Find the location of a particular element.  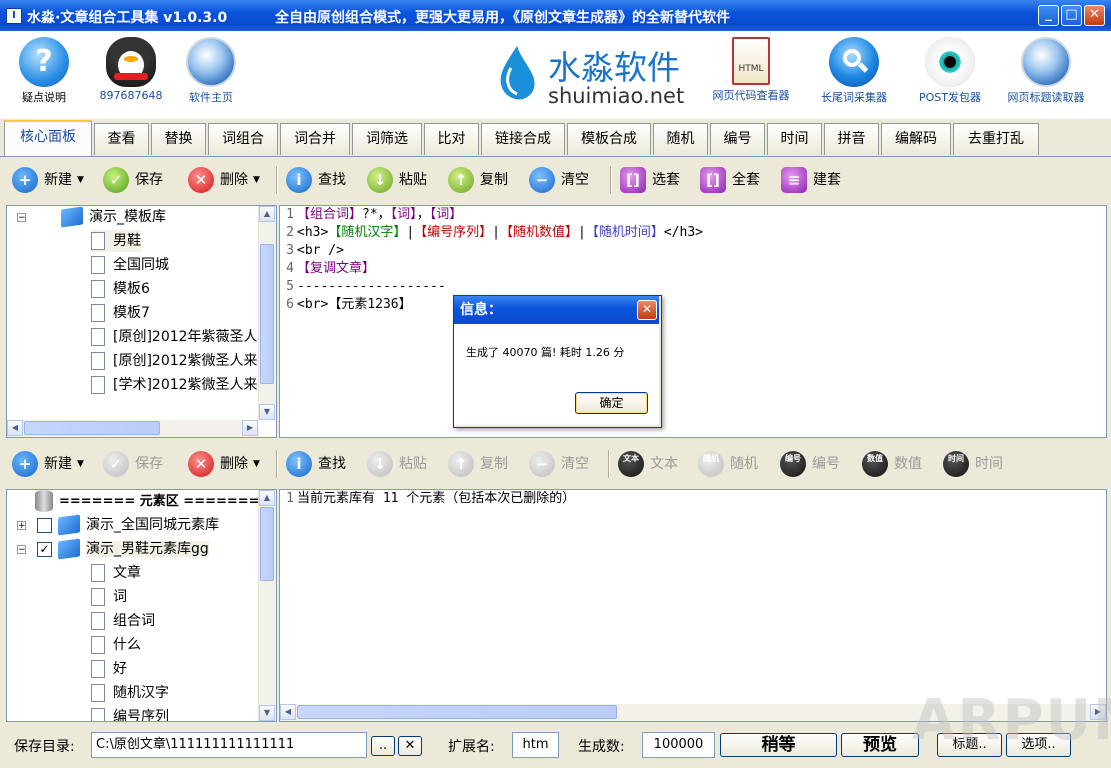

tab-link-compose: 链接合成 is located at coordinates (523, 139).